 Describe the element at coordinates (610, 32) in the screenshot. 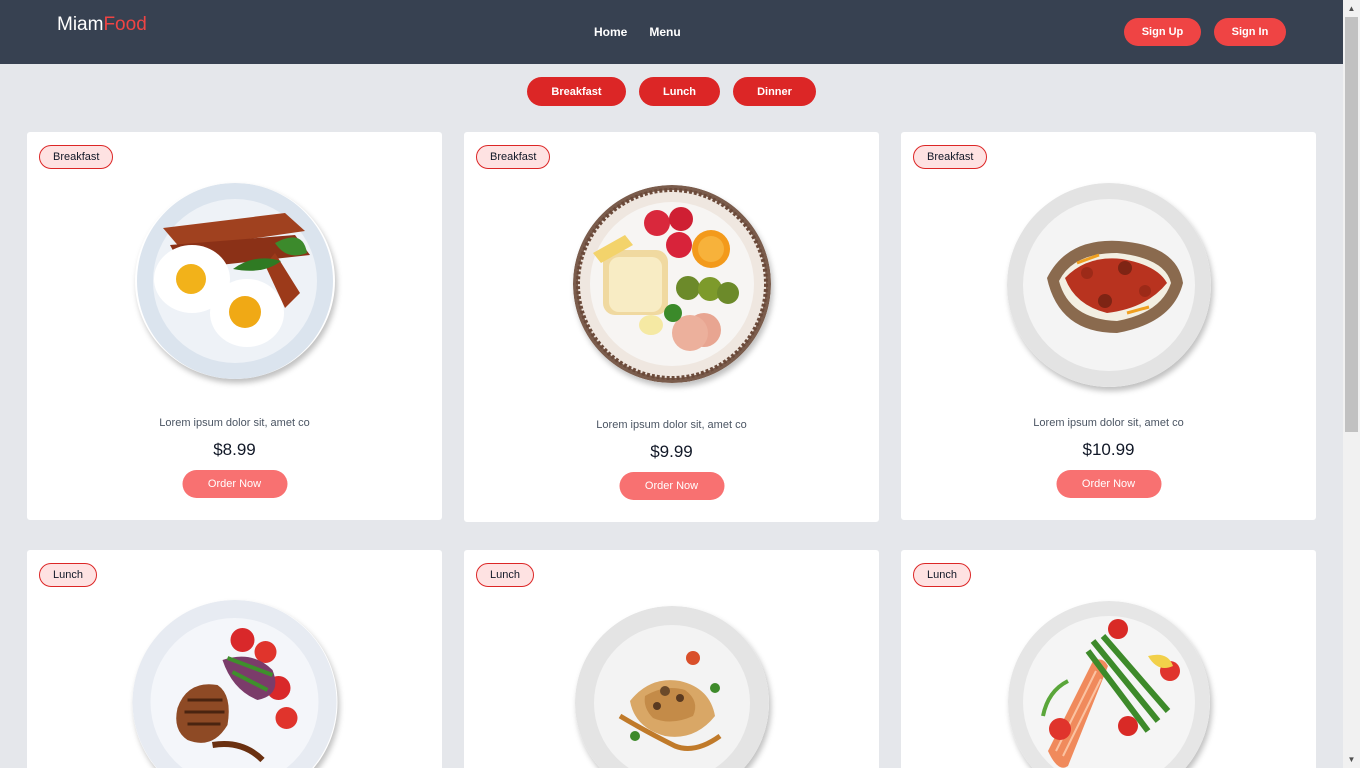

I see `nav-home-link: Home` at that location.